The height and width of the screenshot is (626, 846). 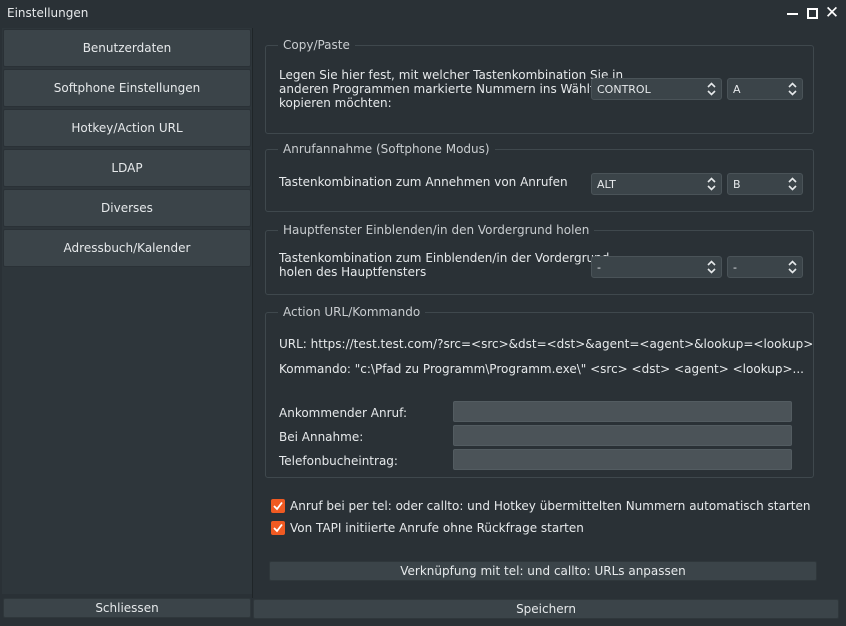 What do you see at coordinates (423, 13) in the screenshot?
I see `title-bar: Einstellungen ✕` at bounding box center [423, 13].